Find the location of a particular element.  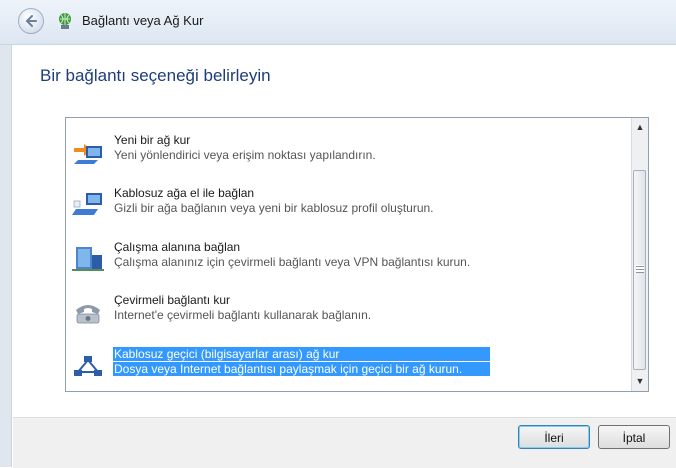

option-title: Yeni bir ağ kur is located at coordinates (152, 140).